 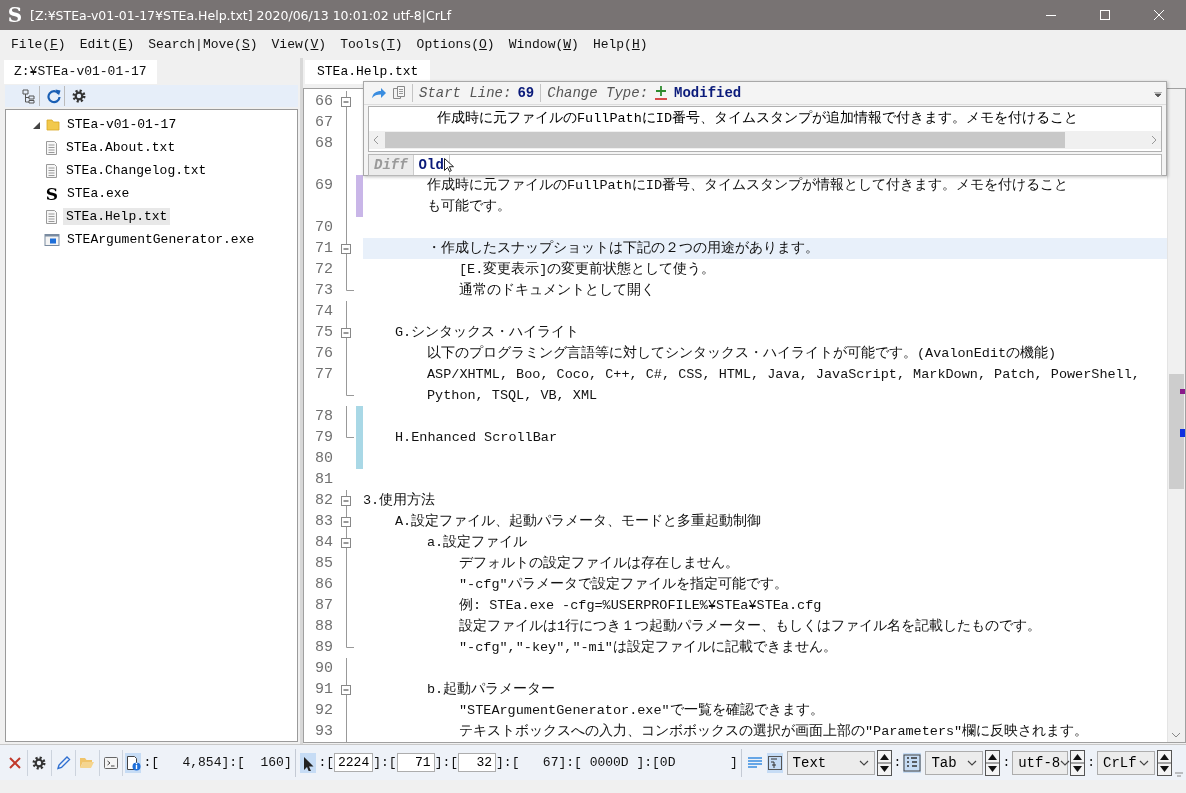 What do you see at coordinates (747, 185) in the screenshot?
I see `code-line: 作成時に元ファイルのFullPathにID番号、タイムスタンプが情報として付きます。メモを付けること` at bounding box center [747, 185].